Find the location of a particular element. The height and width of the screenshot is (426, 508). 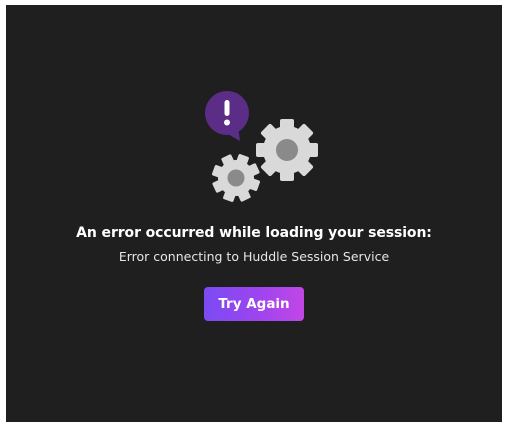

try-again-button: Try Again is located at coordinates (254, 304).